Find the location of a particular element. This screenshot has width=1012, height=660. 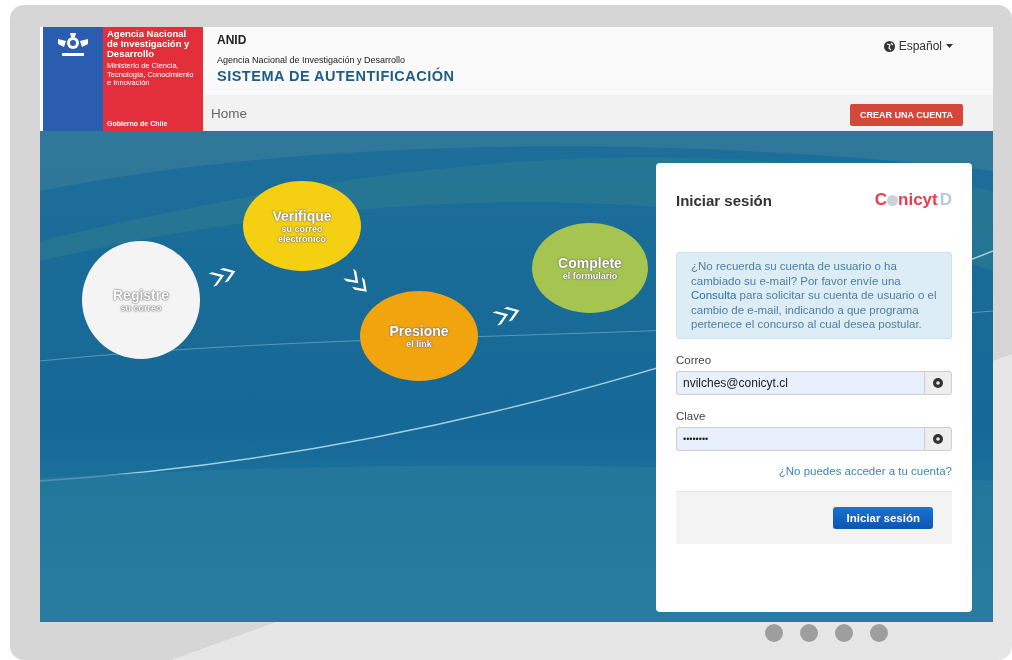

forgot-account-link: ¿No puedes acceder a tu cuenta? is located at coordinates (865, 470).